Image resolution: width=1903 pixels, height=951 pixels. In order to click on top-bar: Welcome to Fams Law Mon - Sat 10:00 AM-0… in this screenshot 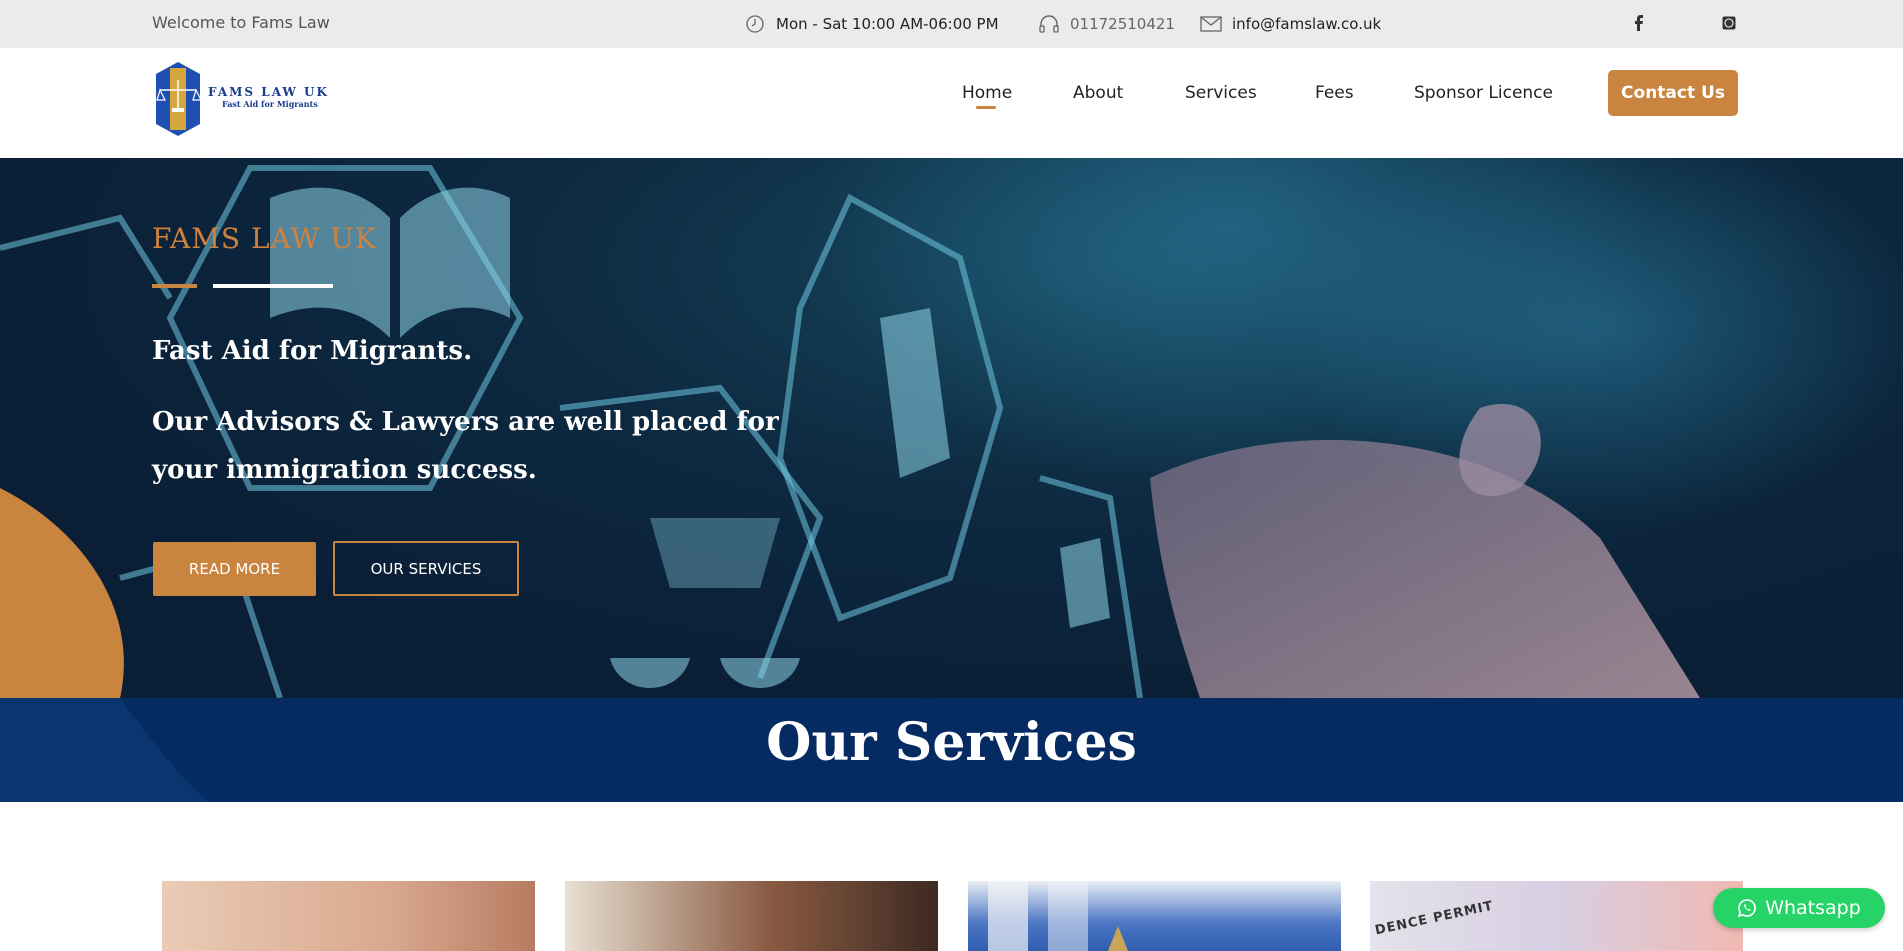, I will do `click(951, 24)`.